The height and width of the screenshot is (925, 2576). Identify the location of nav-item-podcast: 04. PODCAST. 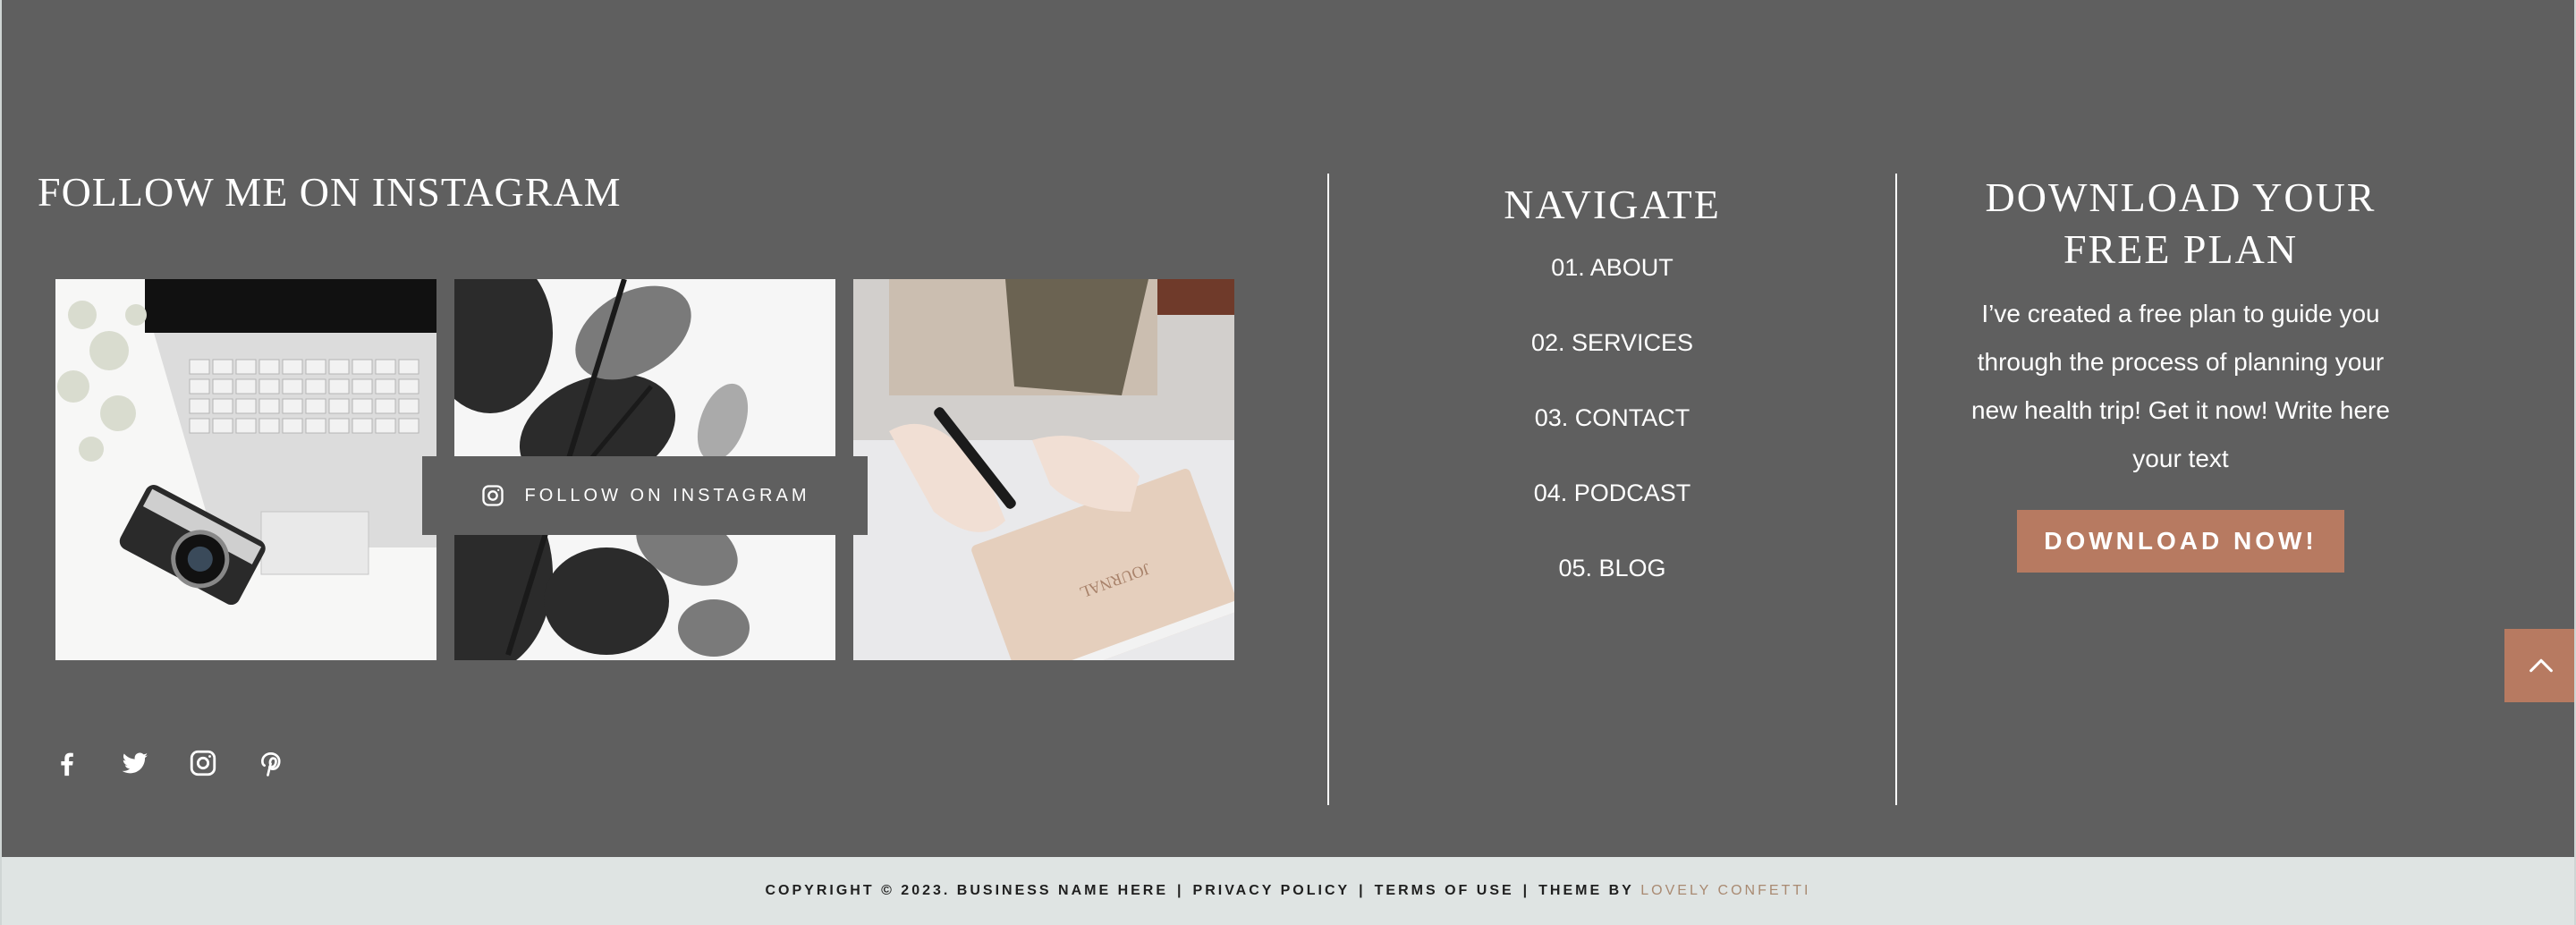
(1612, 492).